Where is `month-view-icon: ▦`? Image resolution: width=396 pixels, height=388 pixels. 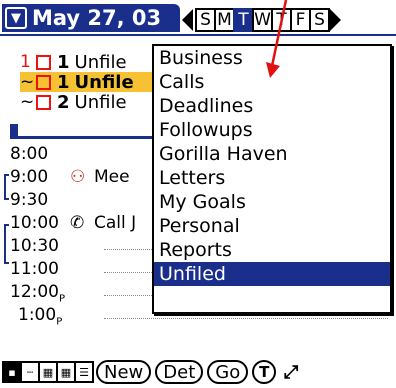 month-view-icon: ▦ is located at coordinates (66, 372).